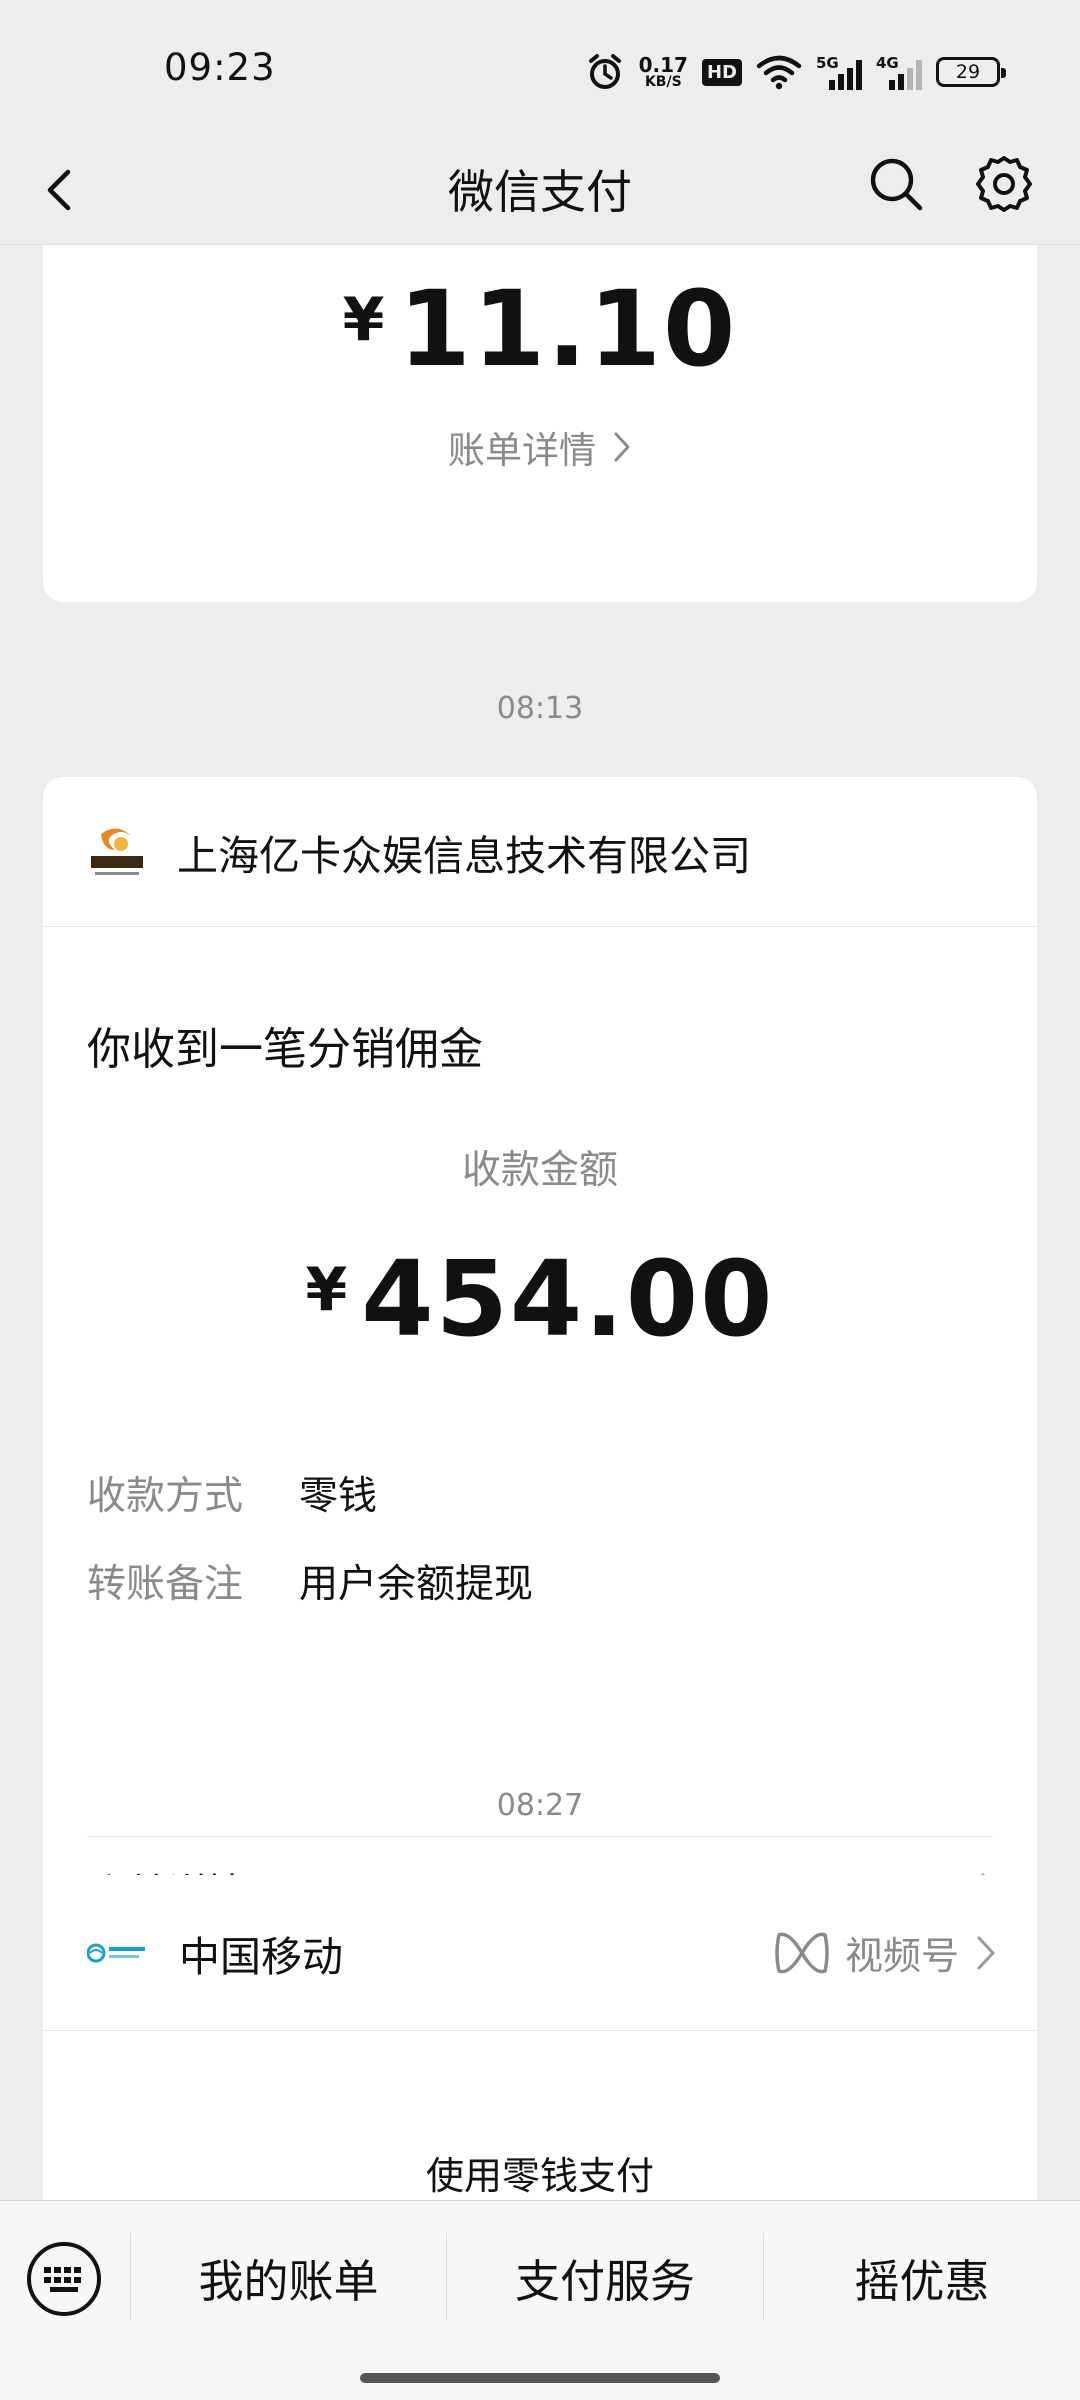 This screenshot has height=2400, width=1080. I want to click on battery-icon: 29, so click(971, 72).